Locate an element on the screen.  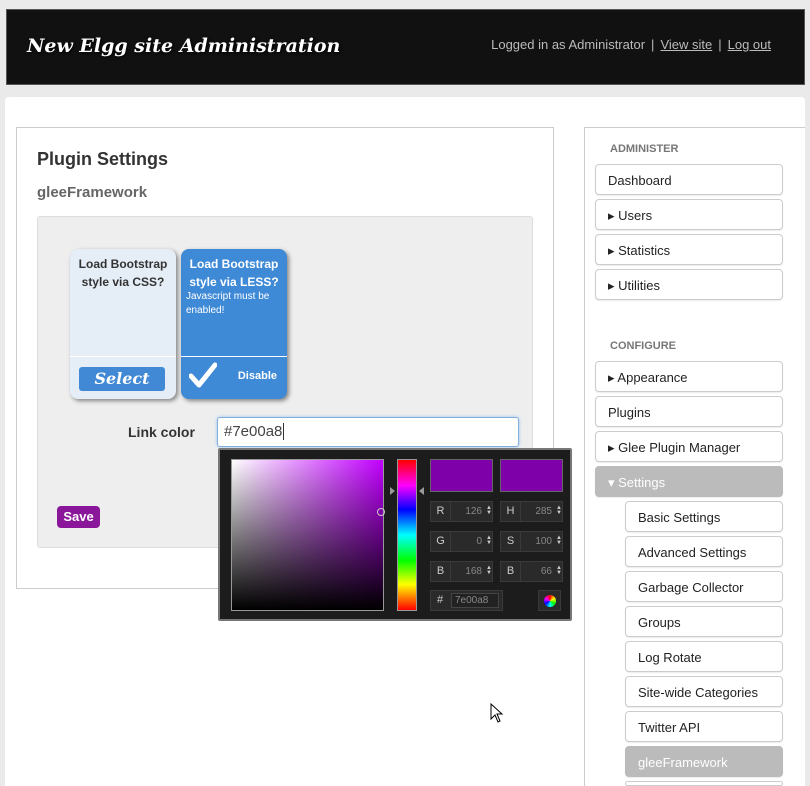
link-color-input: #7e00a8 is located at coordinates (368, 432).